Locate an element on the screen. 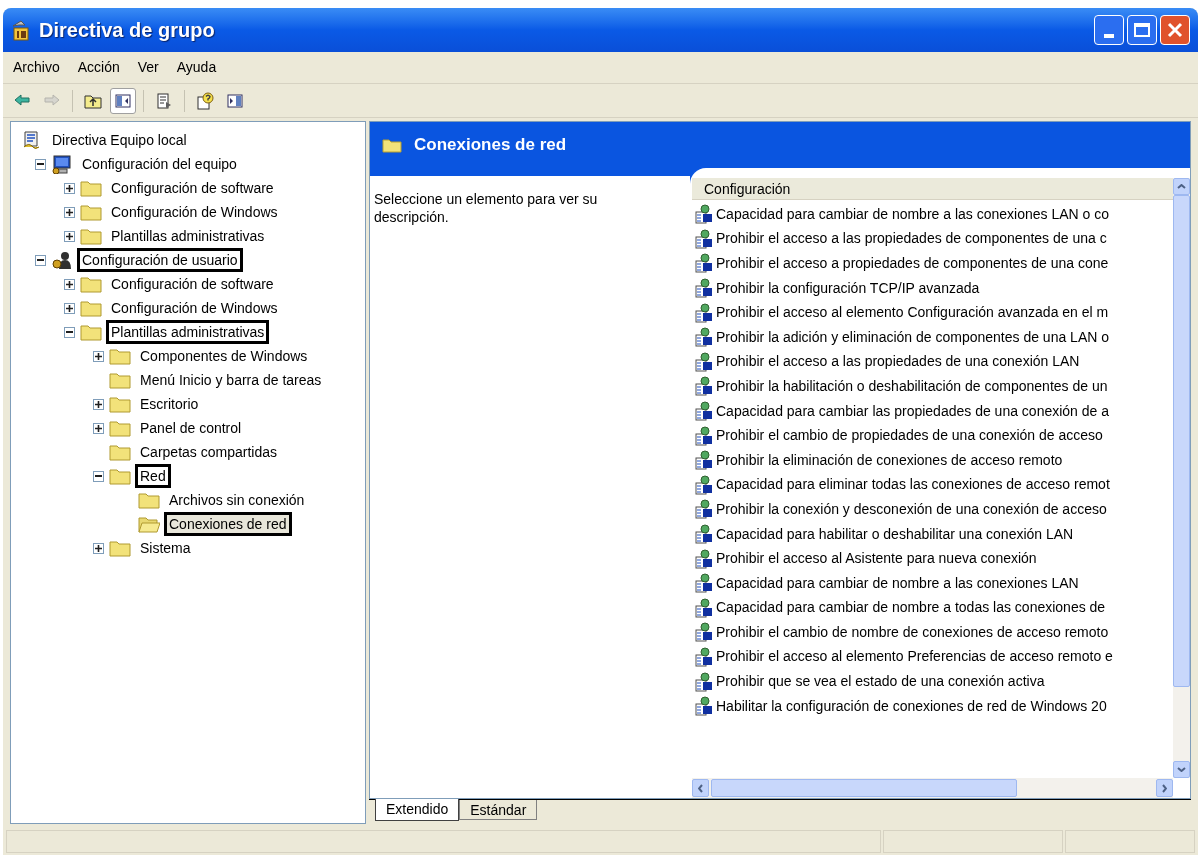 The height and width of the screenshot is (855, 1201). tree-item-label: Configuración del equipo is located at coordinates (159, 164).